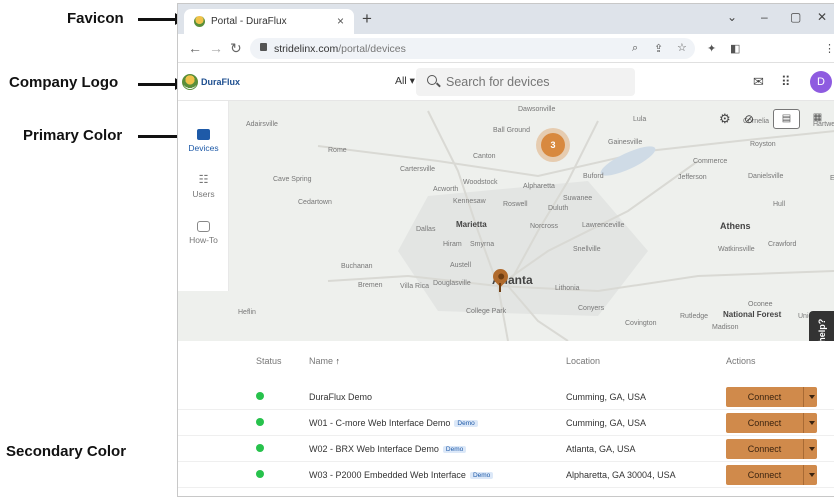  What do you see at coordinates (822, 330) in the screenshot?
I see `need-help-label: Need help?` at bounding box center [822, 330].